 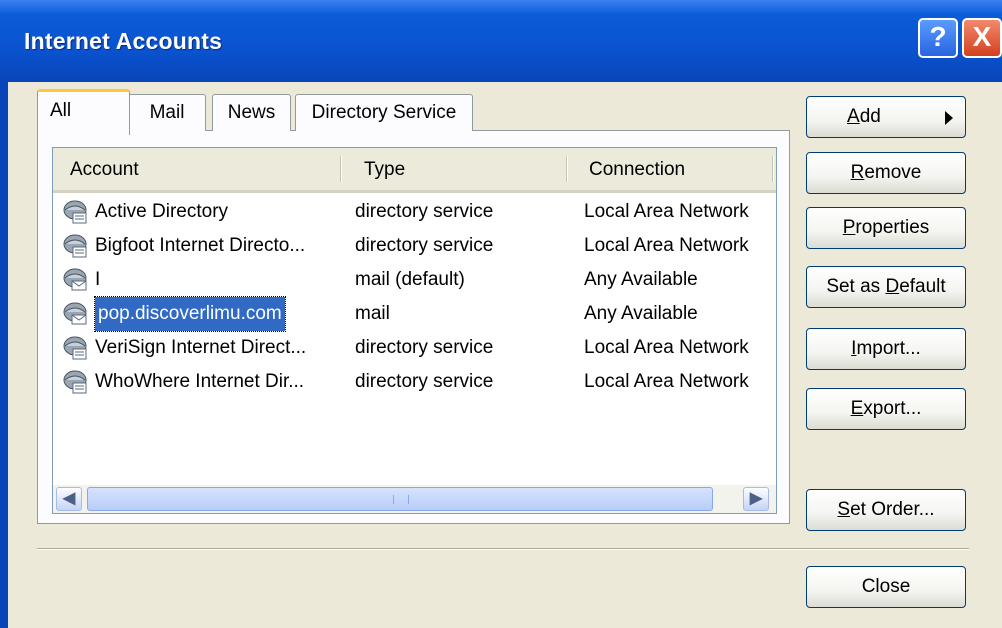 I want to click on column-header-connection: Connection, so click(x=637, y=169).